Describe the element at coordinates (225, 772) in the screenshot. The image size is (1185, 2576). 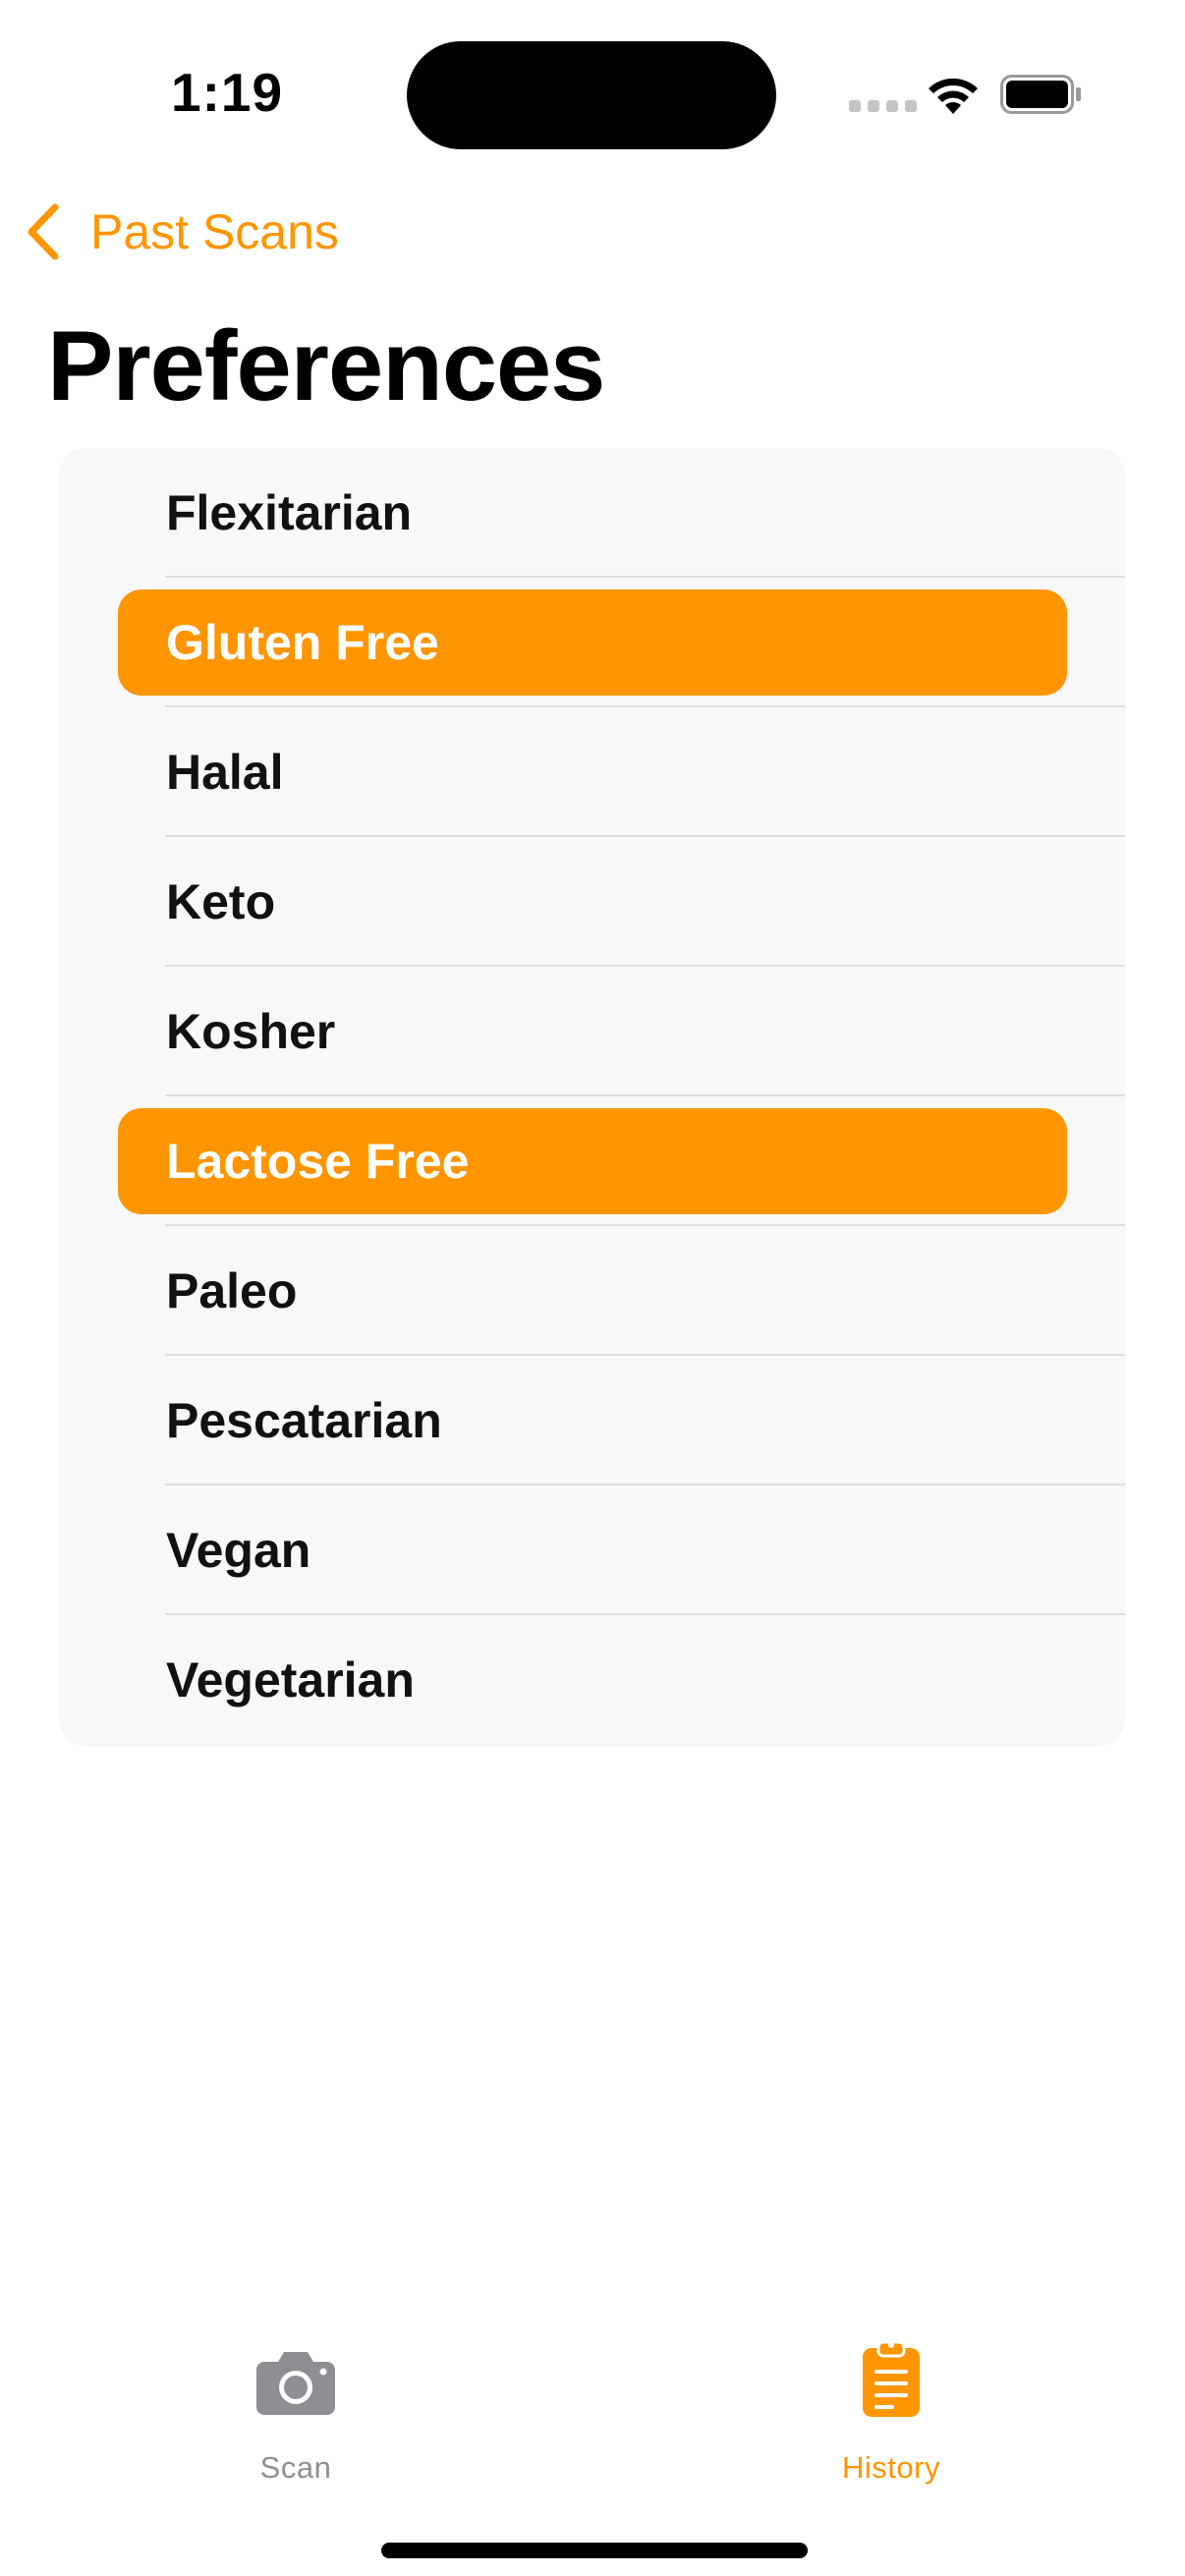
I see `preference-label: Halal` at that location.